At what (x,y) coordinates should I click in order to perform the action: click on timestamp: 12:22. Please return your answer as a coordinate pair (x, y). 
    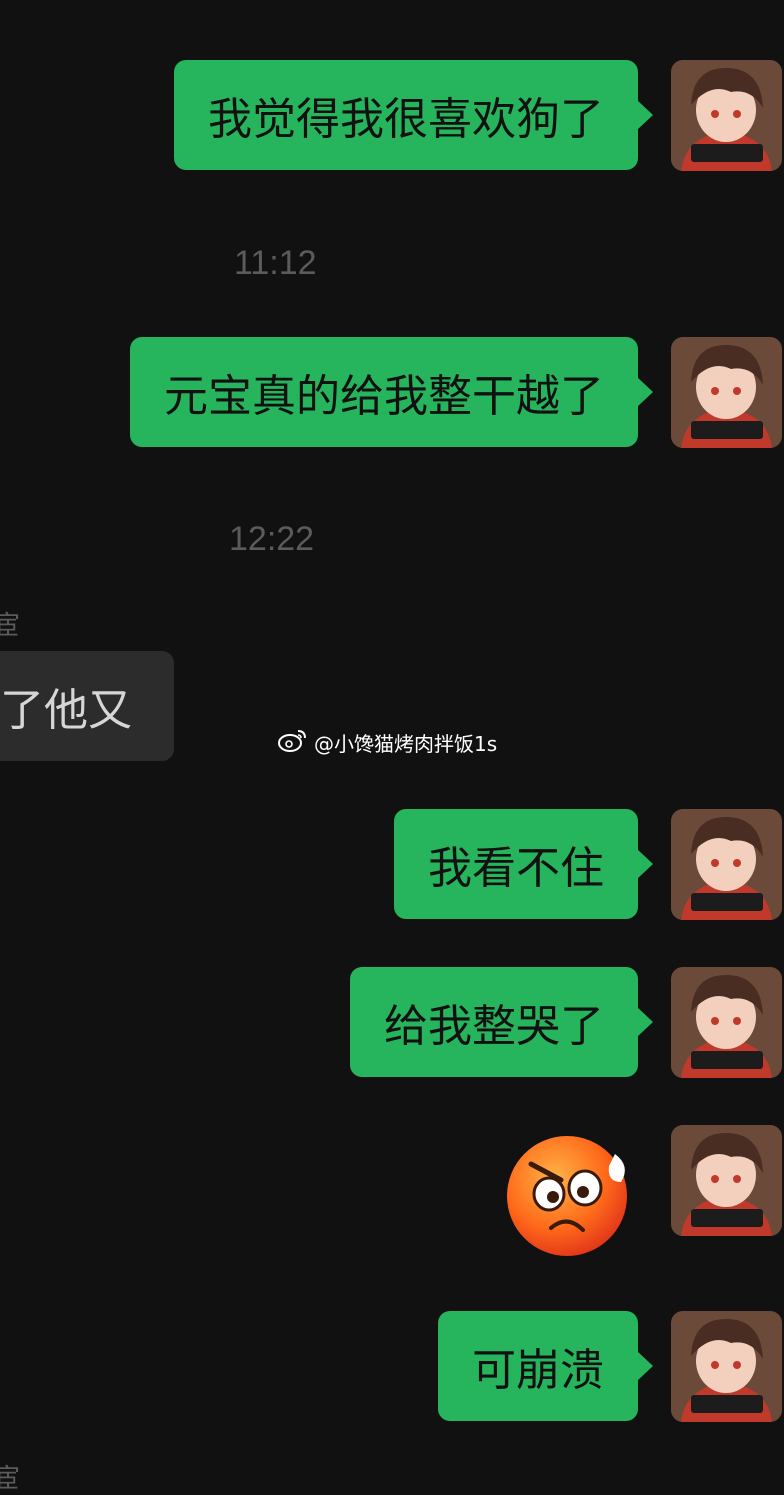
    Looking at the image, I should click on (272, 539).